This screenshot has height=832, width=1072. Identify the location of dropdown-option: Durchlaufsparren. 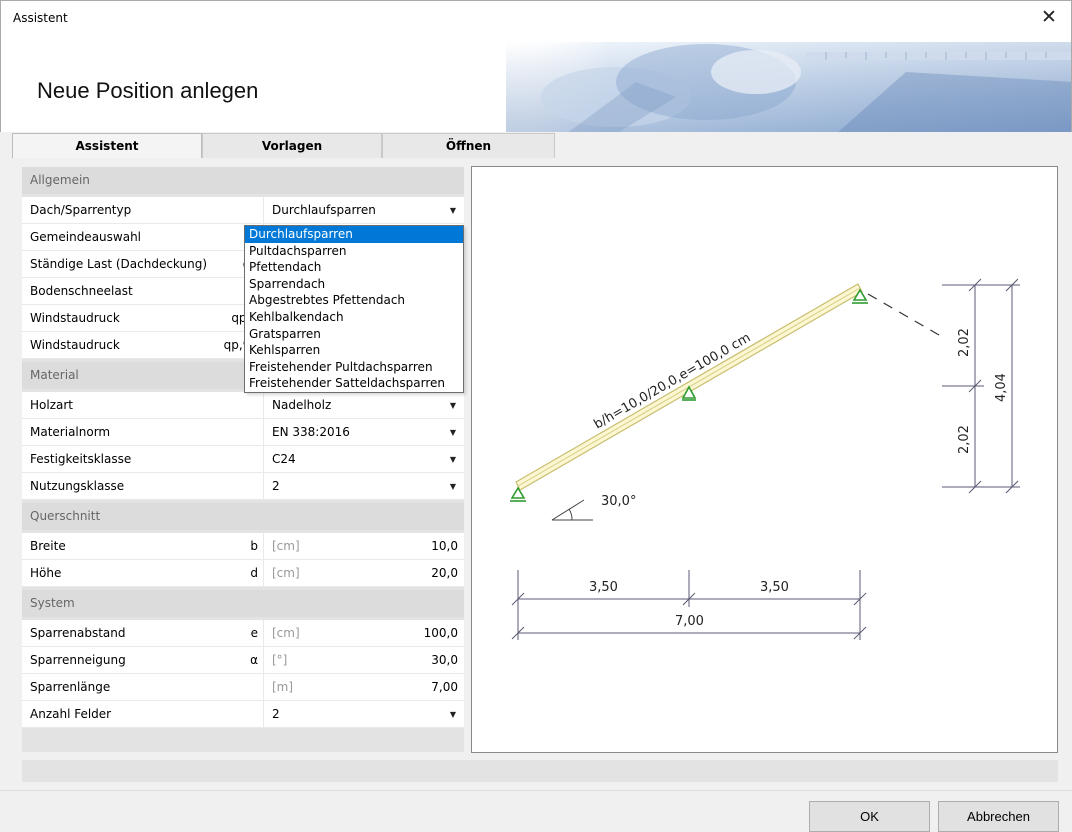
(354, 234).